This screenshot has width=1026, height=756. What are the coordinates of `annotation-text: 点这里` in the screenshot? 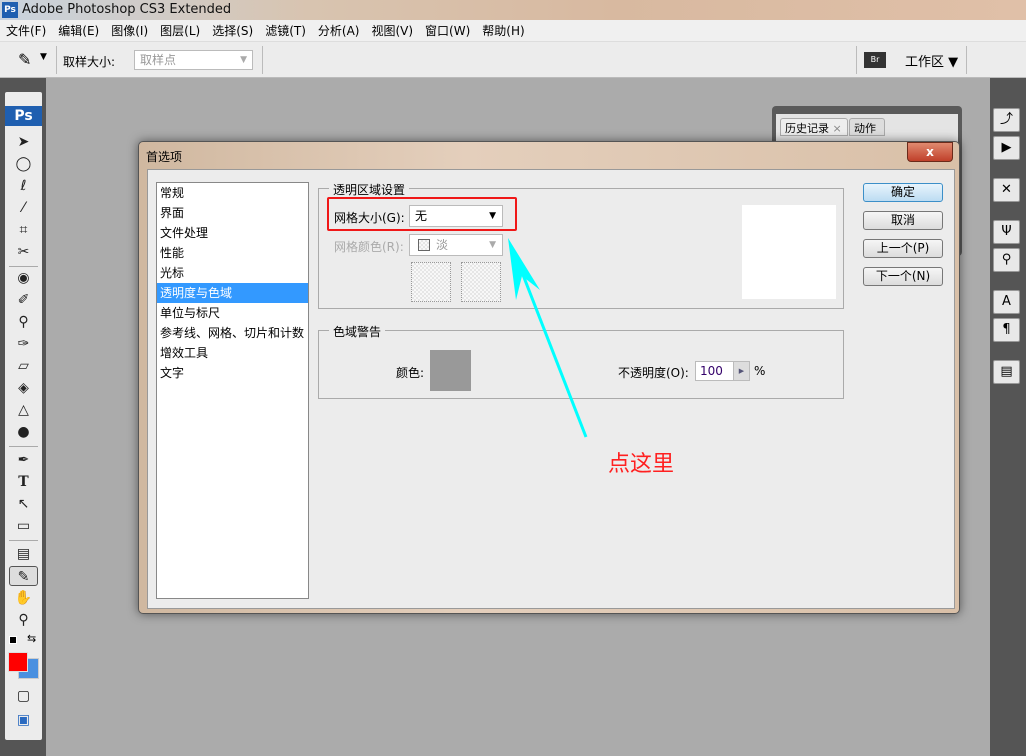 It's located at (641, 464).